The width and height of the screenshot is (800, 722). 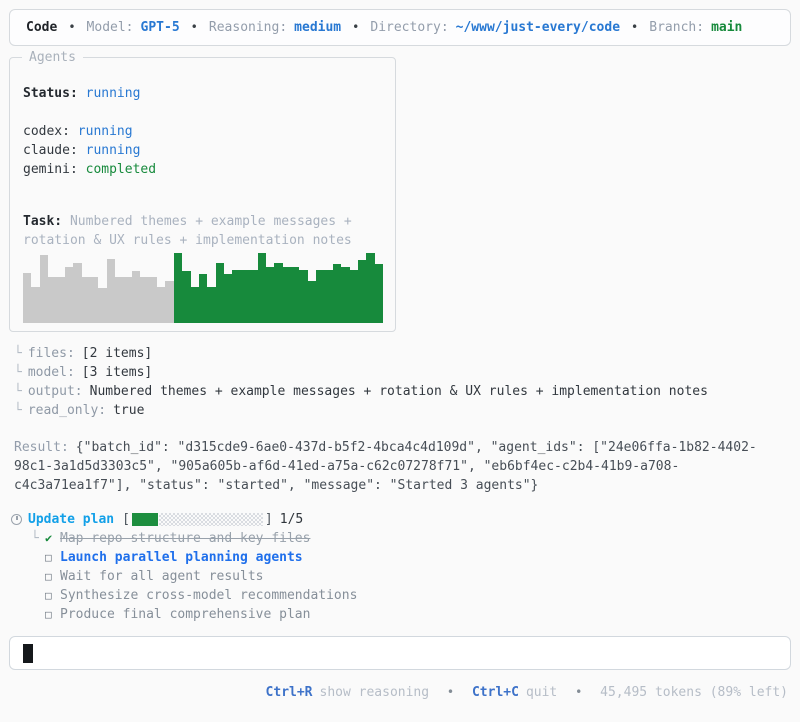 What do you see at coordinates (318, 27) in the screenshot?
I see `reasoning-value: medium` at bounding box center [318, 27].